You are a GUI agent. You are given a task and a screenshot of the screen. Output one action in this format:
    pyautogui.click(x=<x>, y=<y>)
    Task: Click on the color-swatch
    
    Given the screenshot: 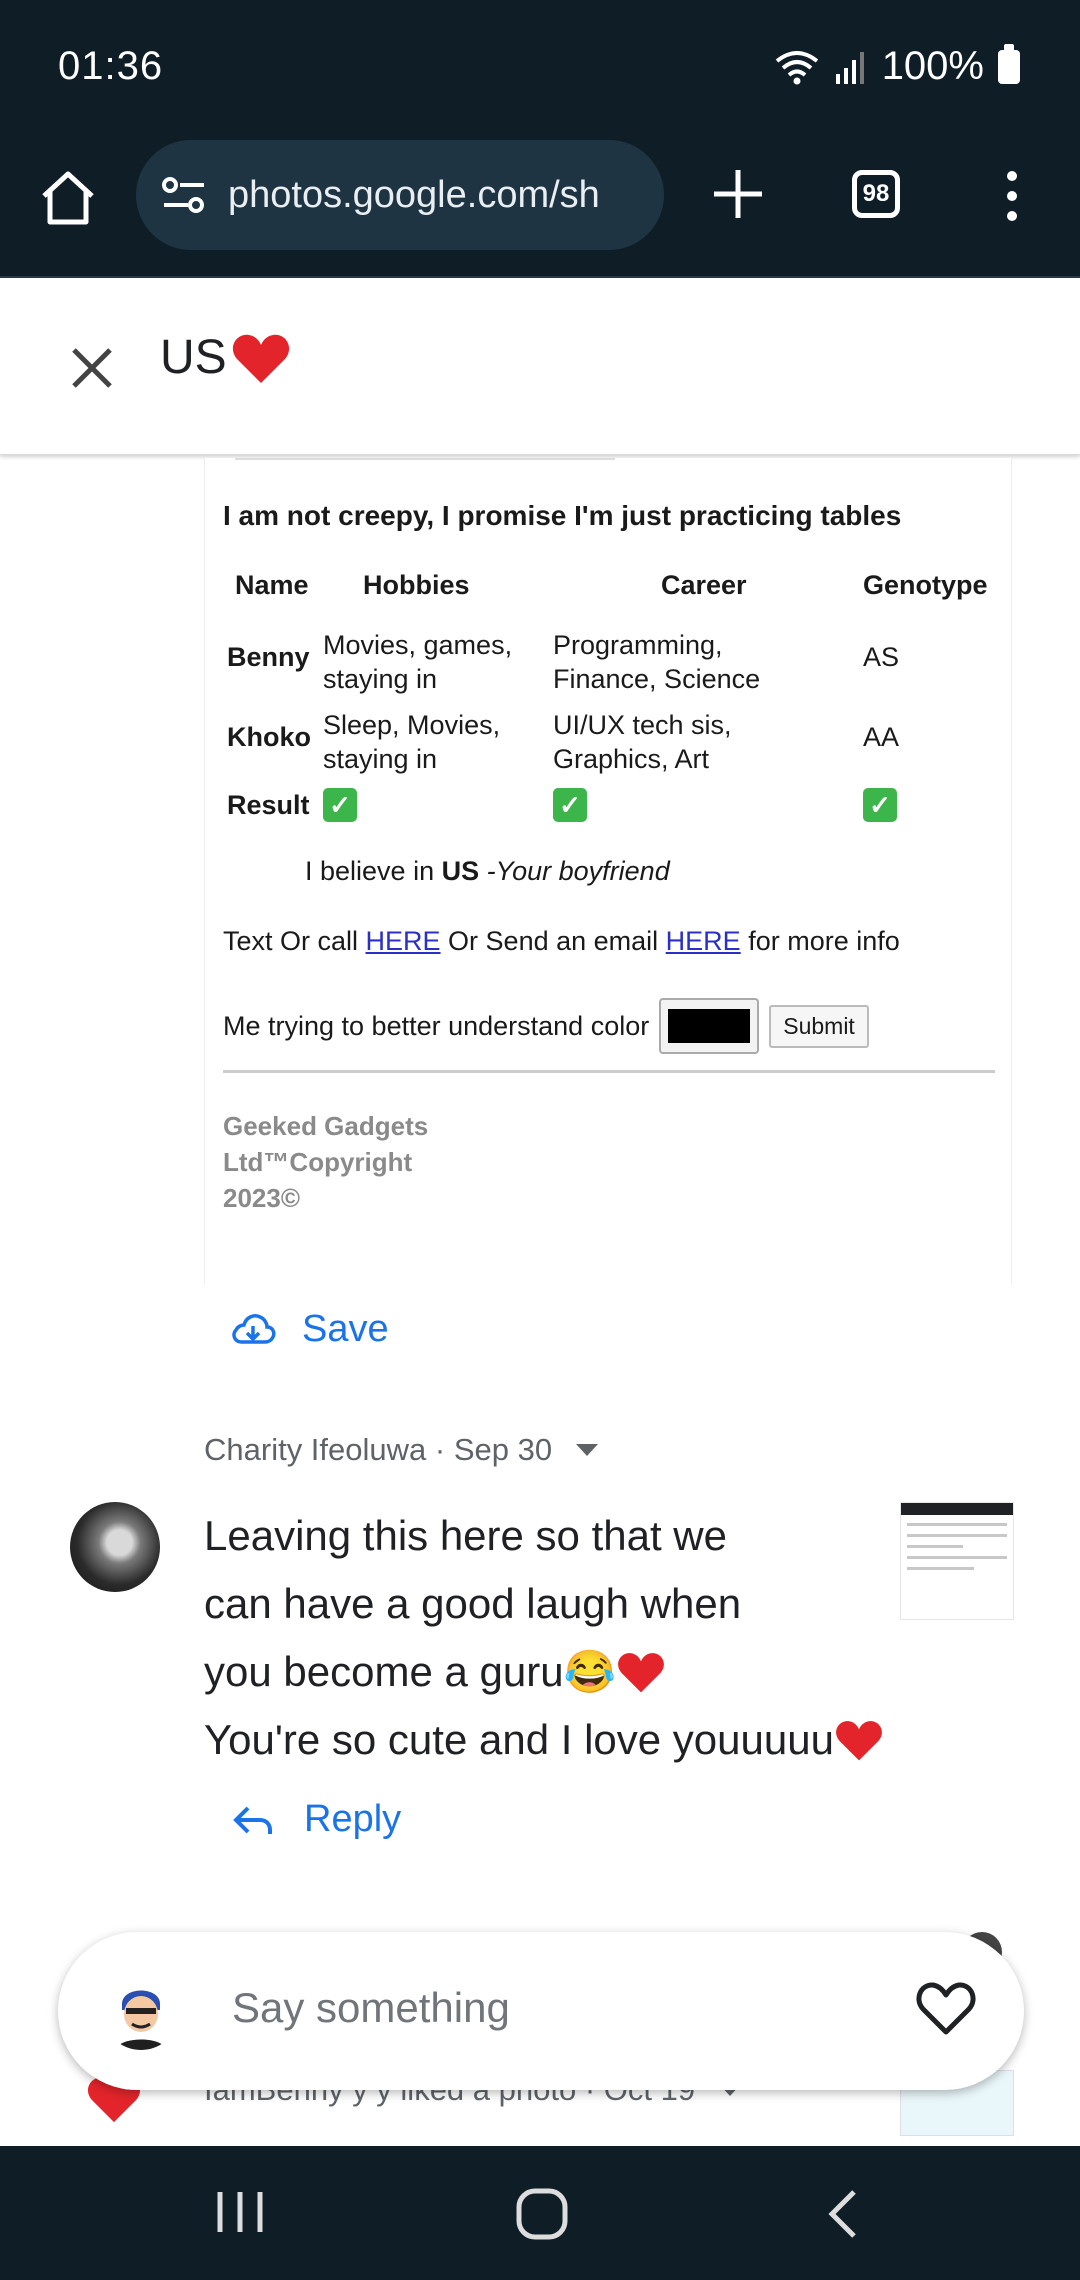 What is the action you would take?
    pyautogui.click(x=709, y=1026)
    